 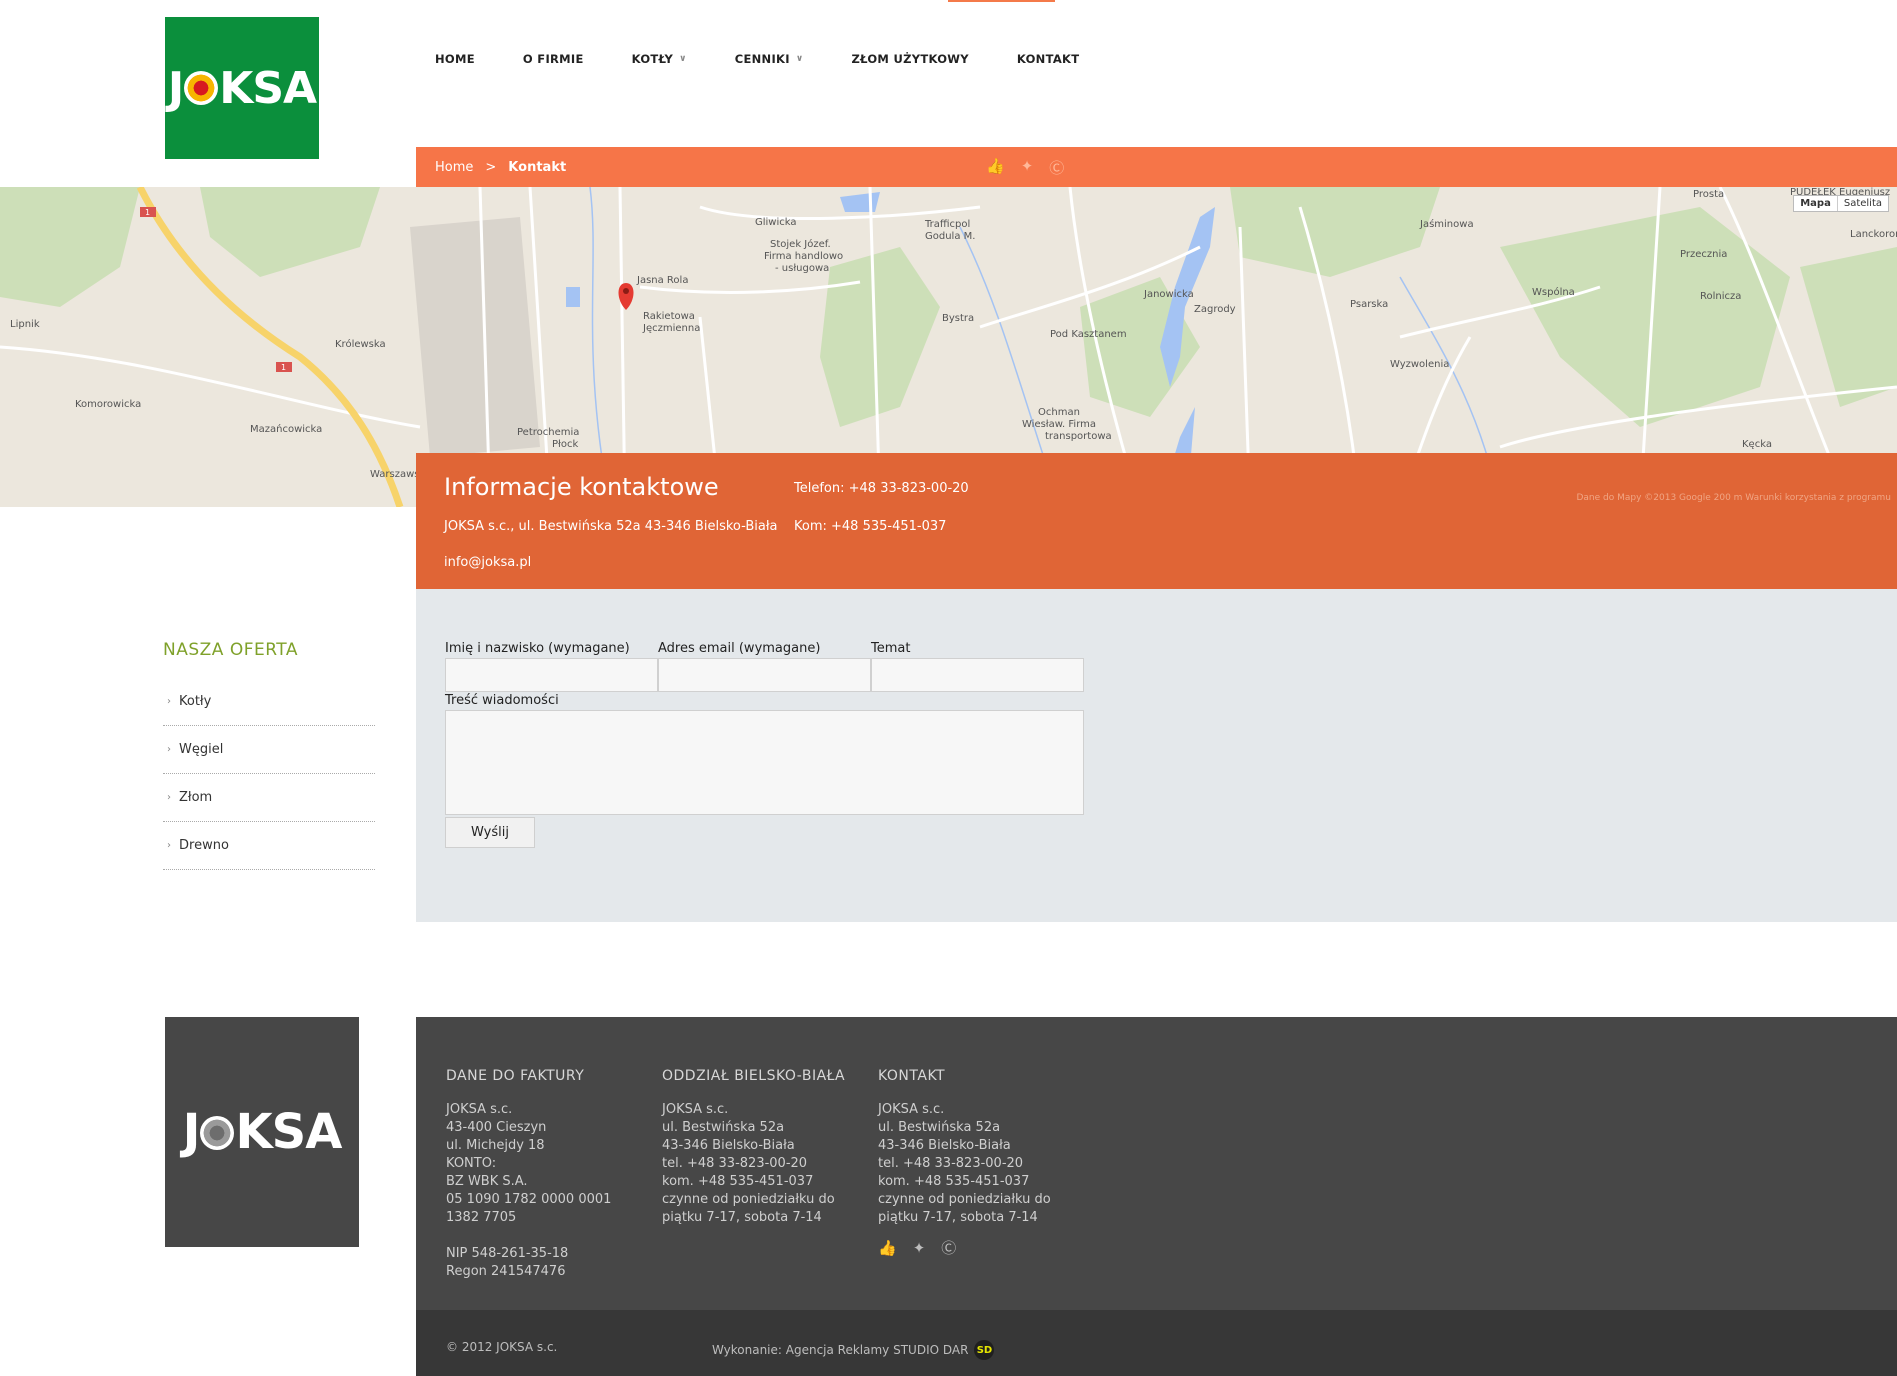 What do you see at coordinates (739, 648) in the screenshot?
I see `email-field-label: Adres email (wymagane)` at bounding box center [739, 648].